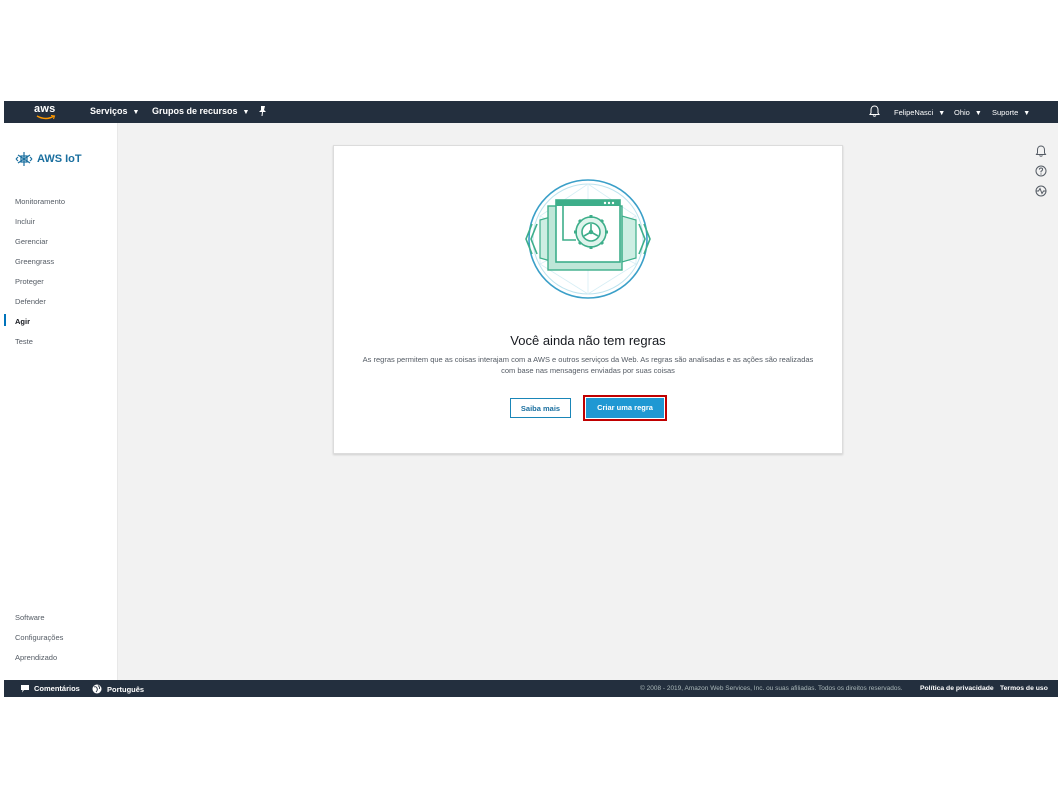 Image resolution: width=1058 pixels, height=794 pixels. I want to click on user-label: FelipeNasci, so click(914, 112).